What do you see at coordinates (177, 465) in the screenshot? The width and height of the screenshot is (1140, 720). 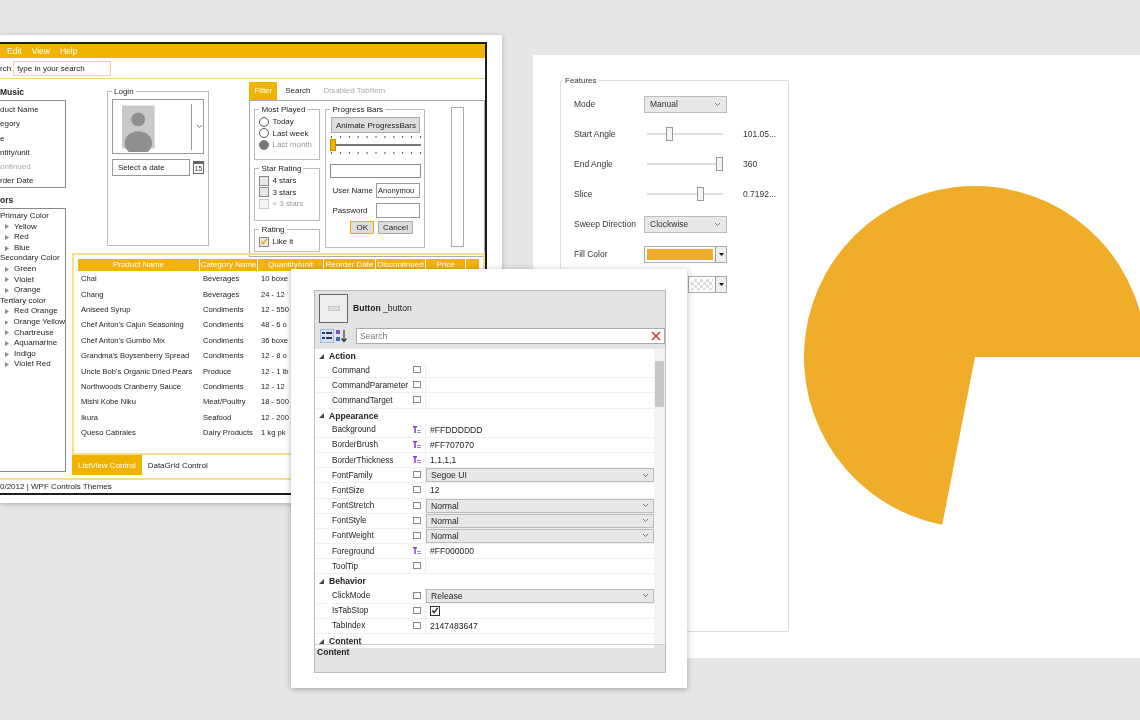 I see `tab: DataGrid Control` at bounding box center [177, 465].